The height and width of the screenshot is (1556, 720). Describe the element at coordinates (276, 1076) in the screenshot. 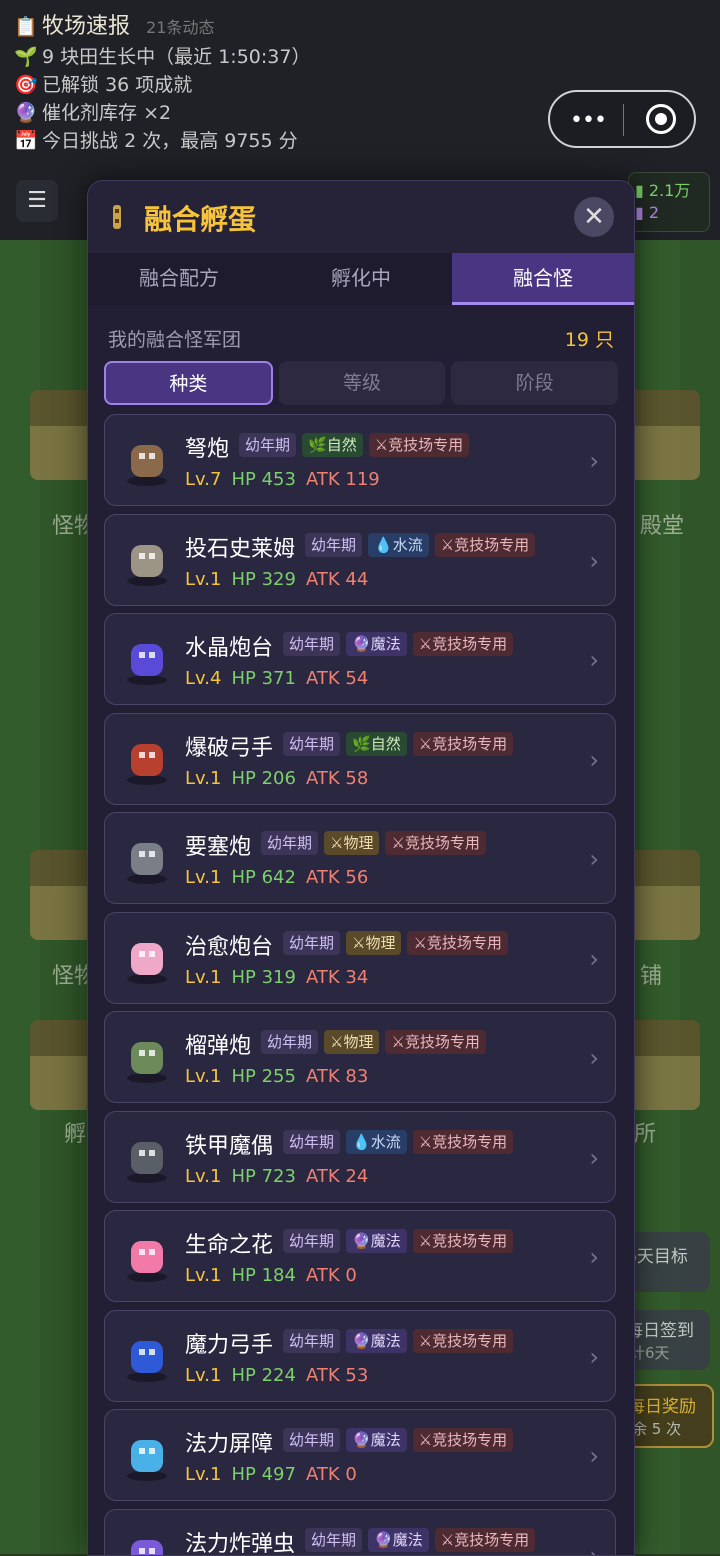

I see `monster-stats: Lv.1HP 255ATK 83` at that location.